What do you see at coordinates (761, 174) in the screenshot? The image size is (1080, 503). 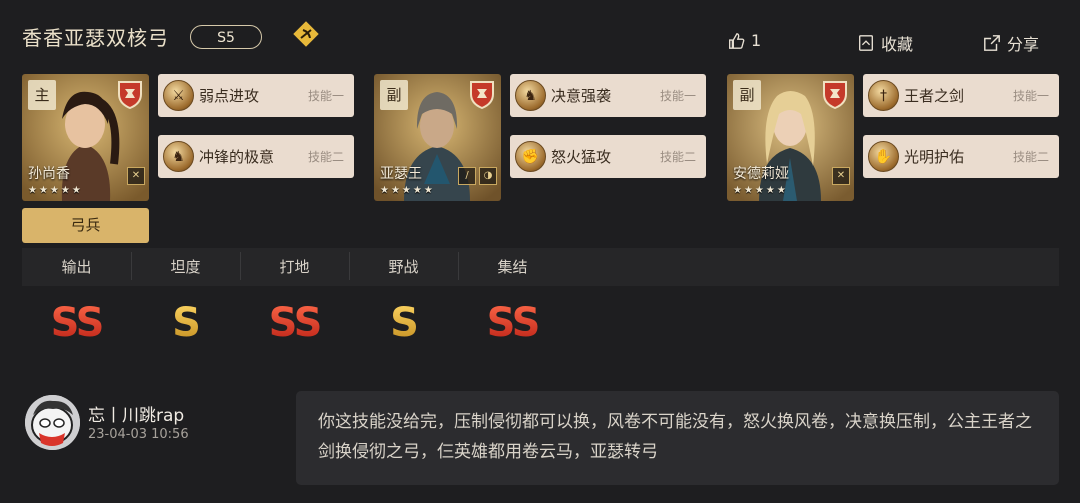 I see `hero-name: 安德莉娅` at bounding box center [761, 174].